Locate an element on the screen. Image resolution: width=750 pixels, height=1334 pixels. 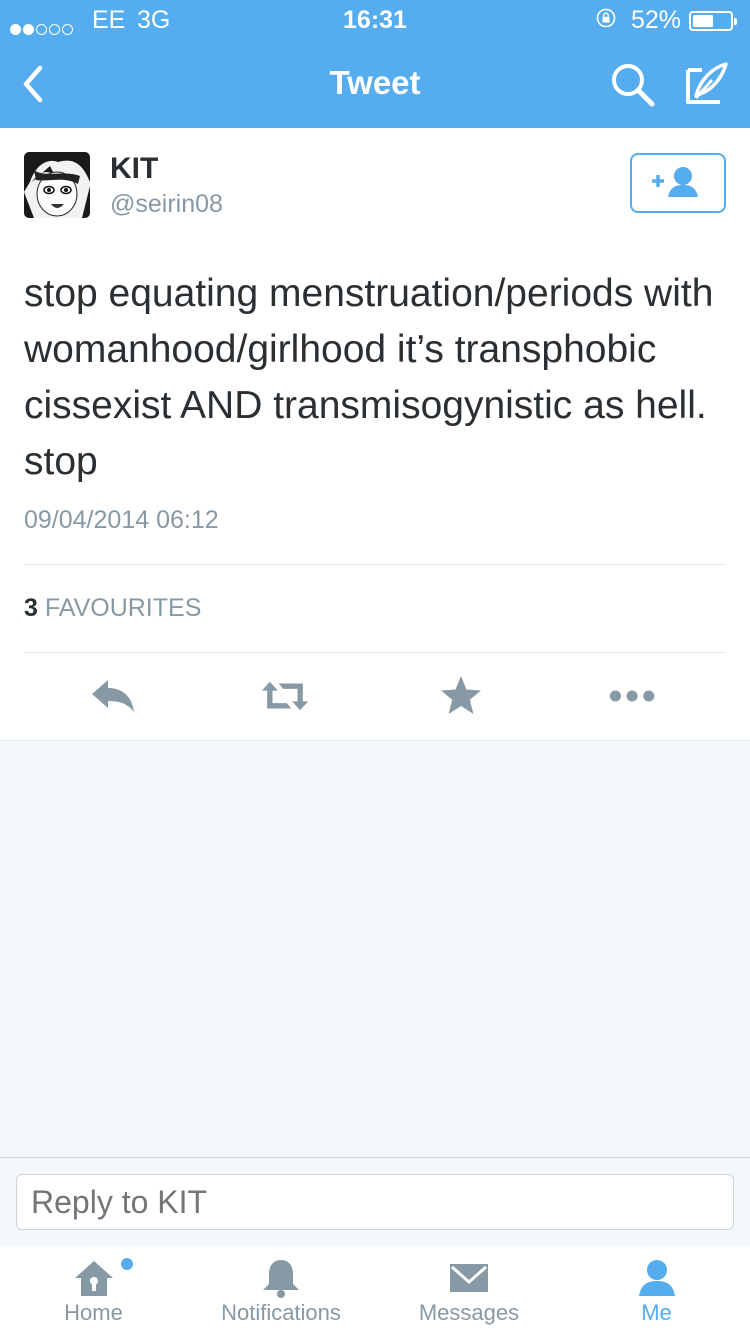
search-icon is located at coordinates (633, 85).